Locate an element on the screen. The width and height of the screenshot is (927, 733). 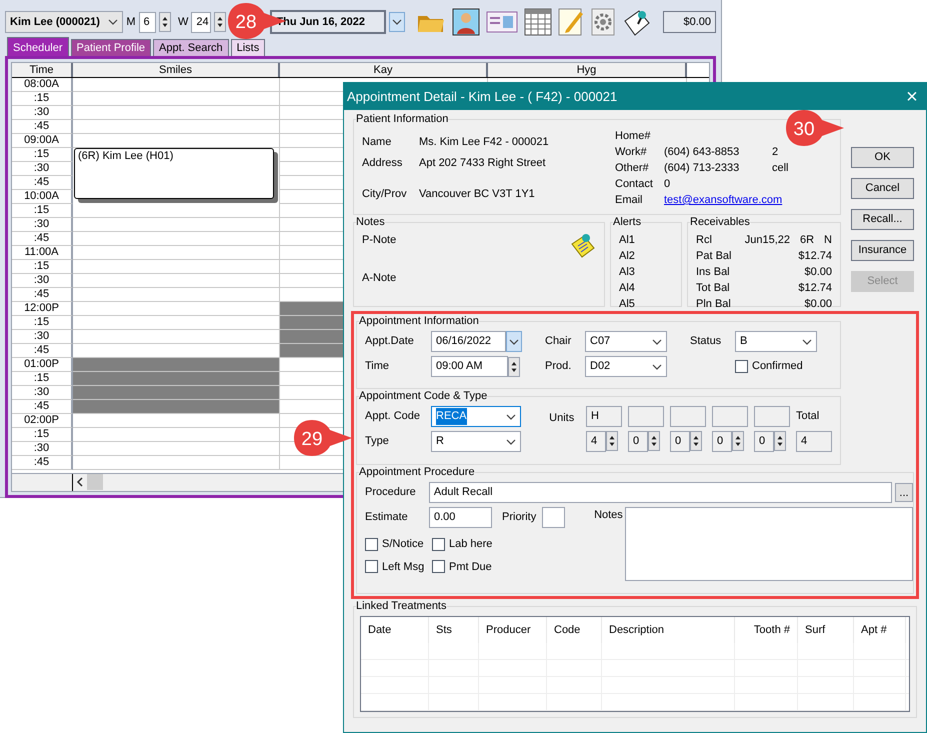
field-label: P-Note is located at coordinates (379, 240).